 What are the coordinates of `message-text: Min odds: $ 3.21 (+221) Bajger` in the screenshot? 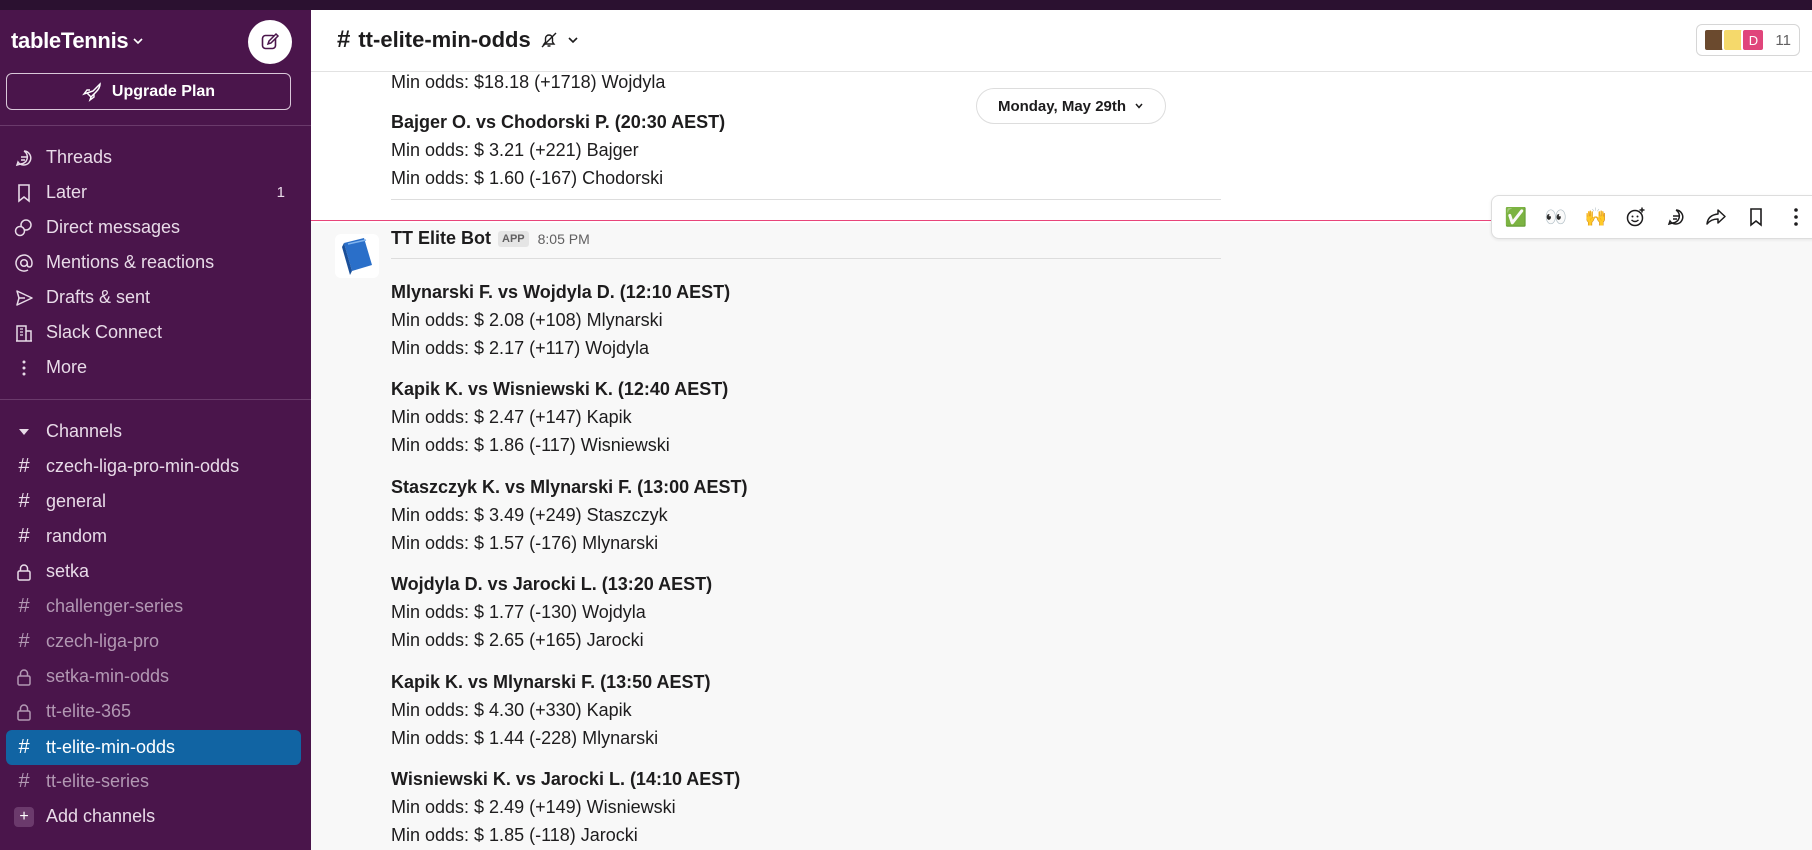 It's located at (515, 150).